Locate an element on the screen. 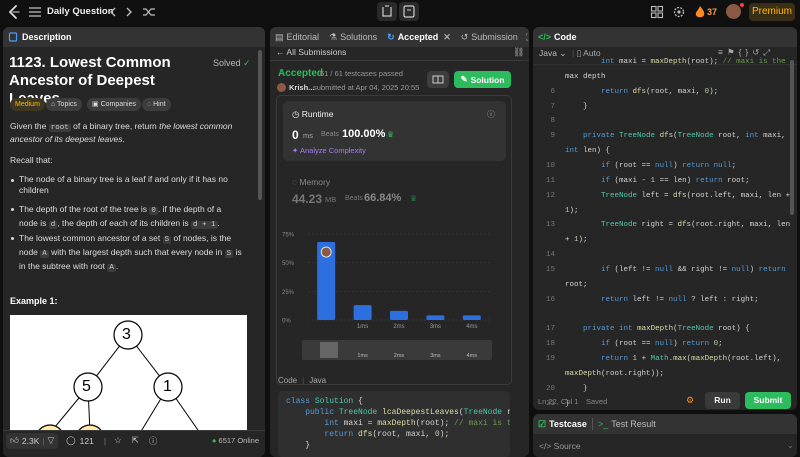 This screenshot has width=800, height=457. code-line: max depth is located at coordinates (585, 76).